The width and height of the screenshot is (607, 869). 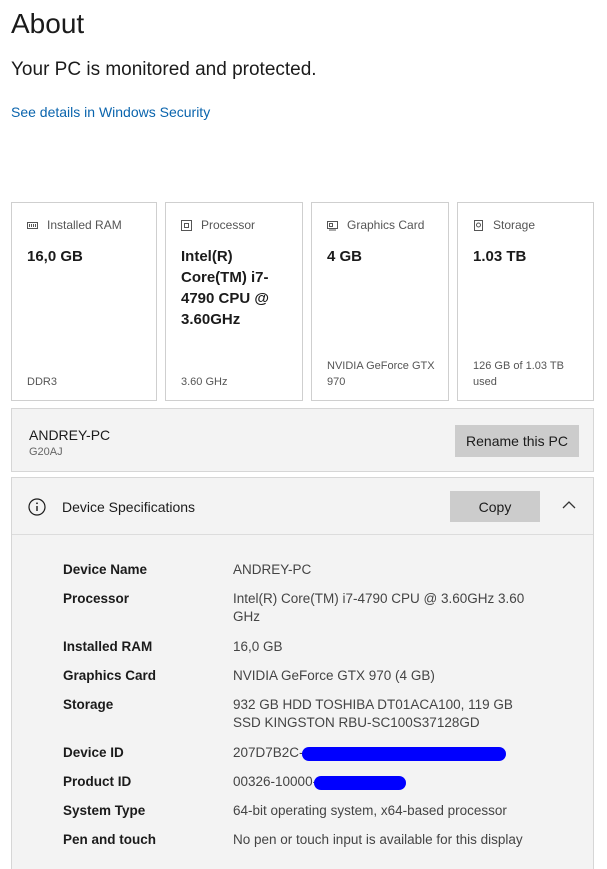 What do you see at coordinates (37, 507) in the screenshot?
I see `info-icon` at bounding box center [37, 507].